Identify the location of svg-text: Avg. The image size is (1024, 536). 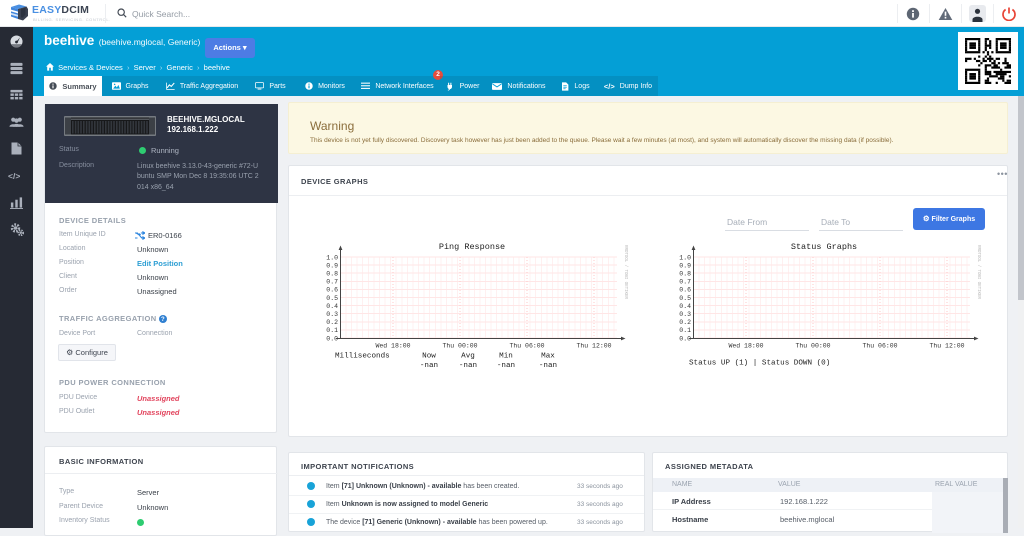
(468, 357).